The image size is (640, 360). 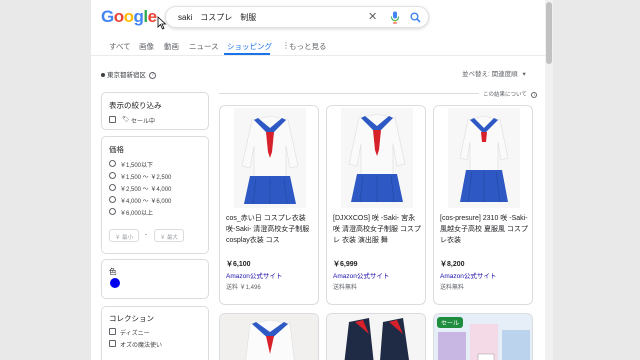 What do you see at coordinates (490, 74) in the screenshot?
I see `sort-label: 並べ替え: 関連度順` at bounding box center [490, 74].